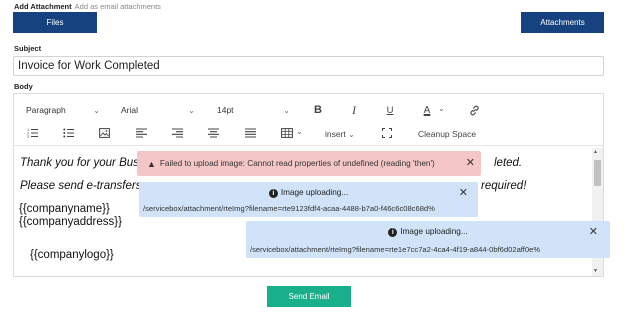 This screenshot has height=316, width=632. What do you see at coordinates (151, 163) in the screenshot?
I see `warning-icon: ▲` at bounding box center [151, 163].